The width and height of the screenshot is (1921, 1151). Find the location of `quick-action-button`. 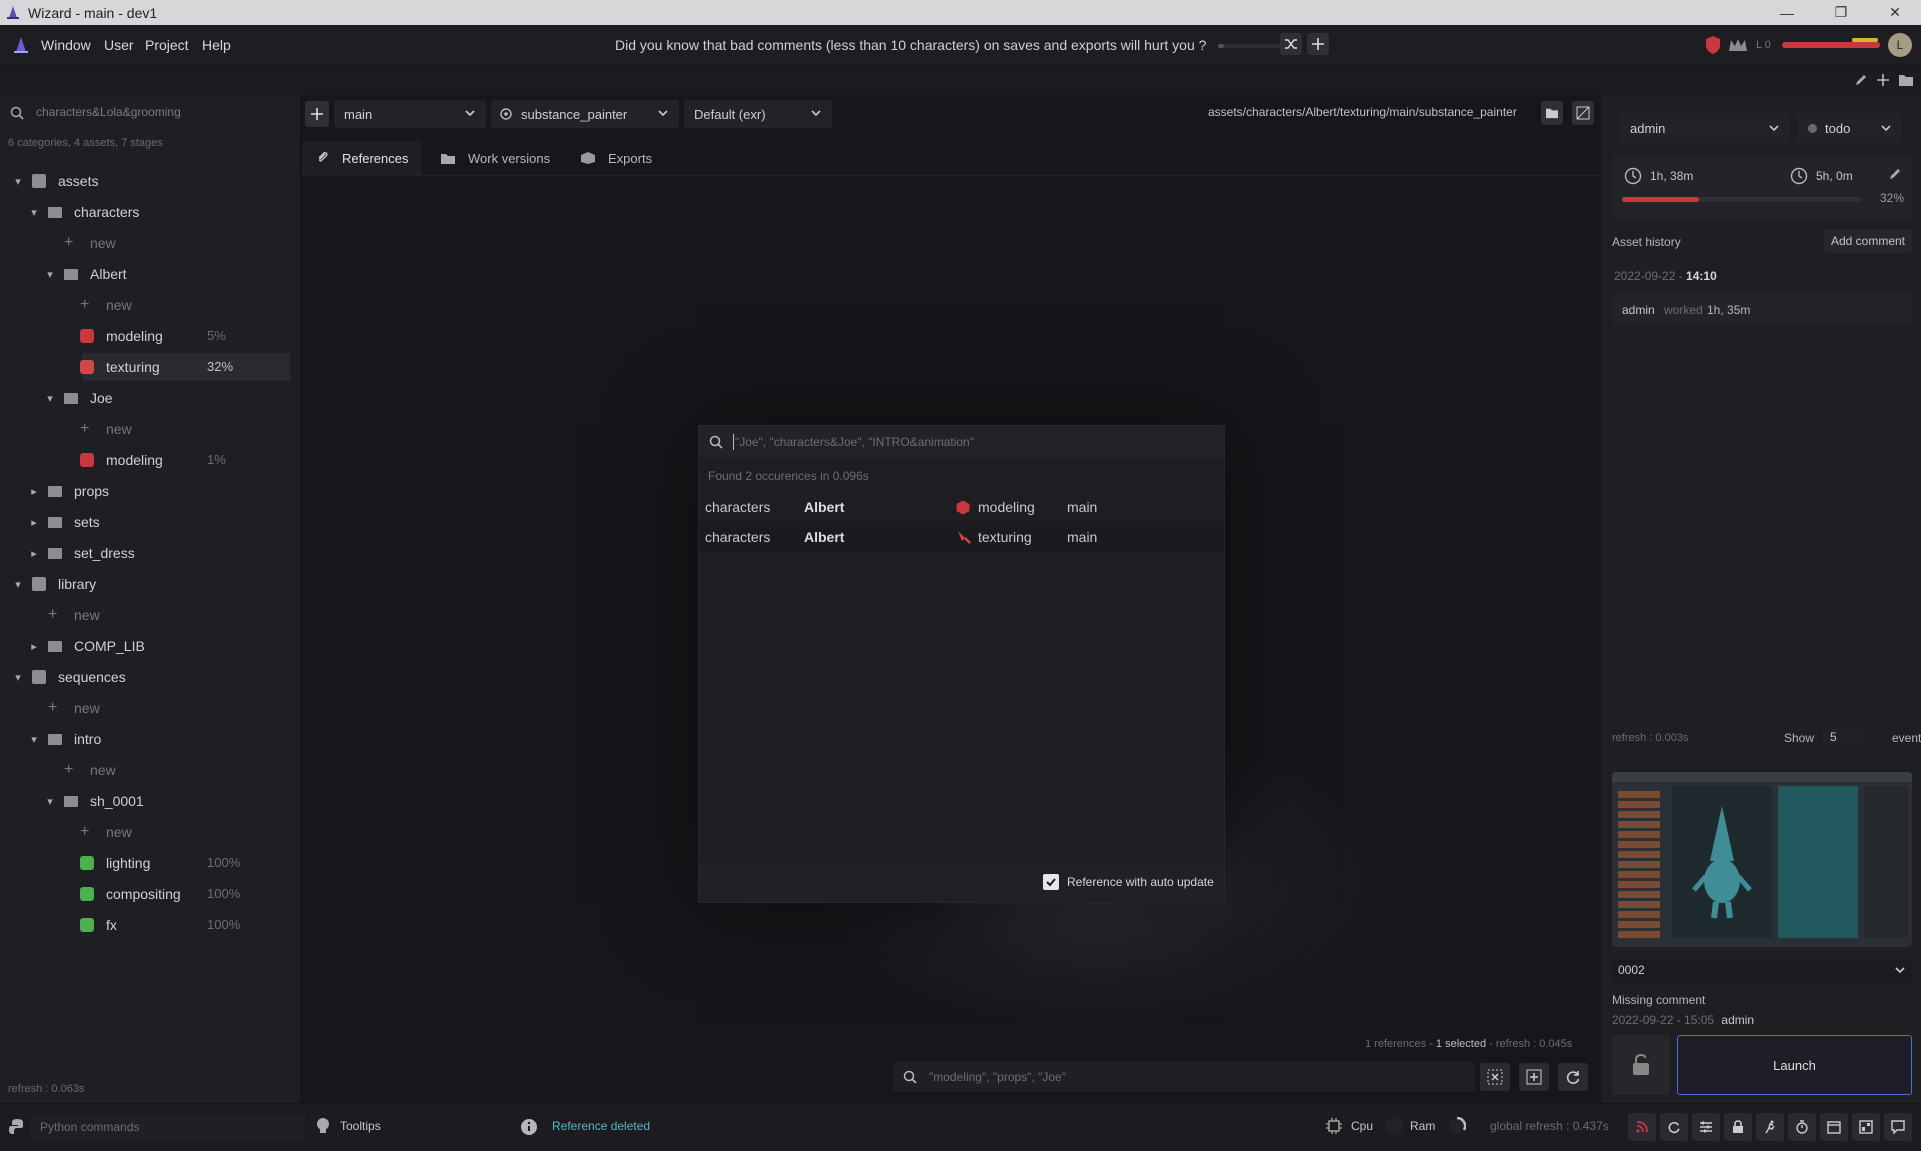

quick-action-button is located at coordinates (1770, 1127).